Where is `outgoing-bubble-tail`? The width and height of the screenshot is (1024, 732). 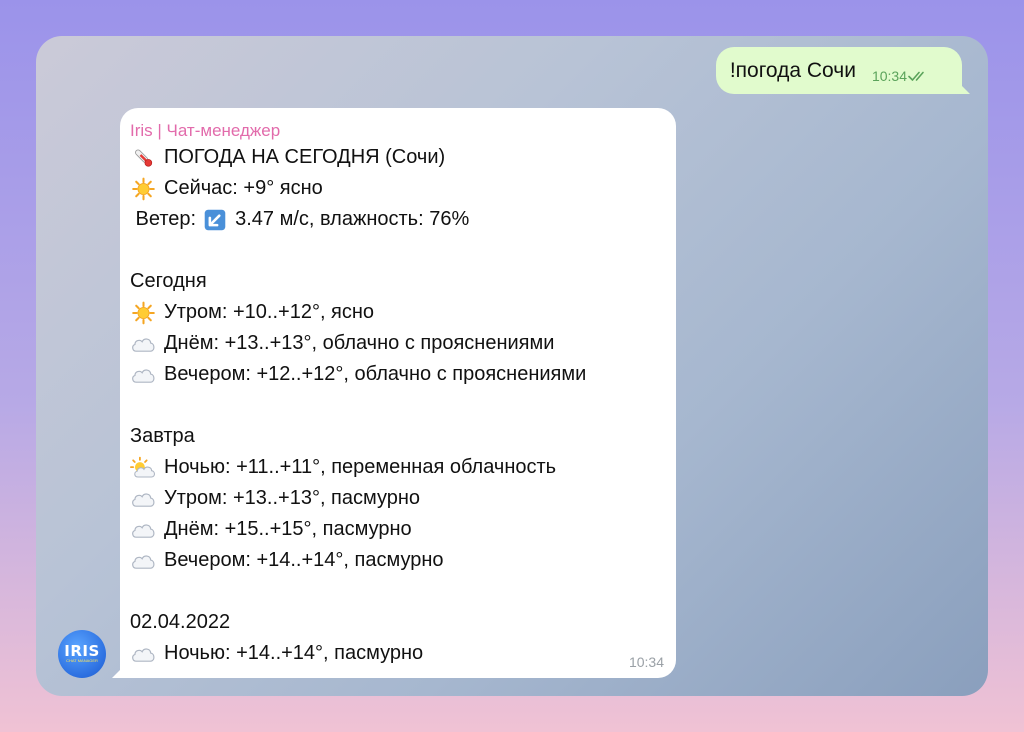
outgoing-bubble-tail is located at coordinates (963, 87).